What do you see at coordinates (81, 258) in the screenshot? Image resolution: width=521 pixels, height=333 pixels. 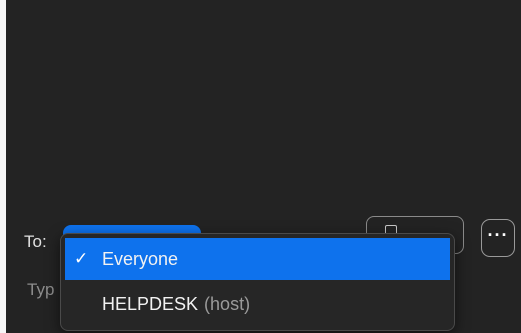 I see `checkmark-icon: ✓` at bounding box center [81, 258].